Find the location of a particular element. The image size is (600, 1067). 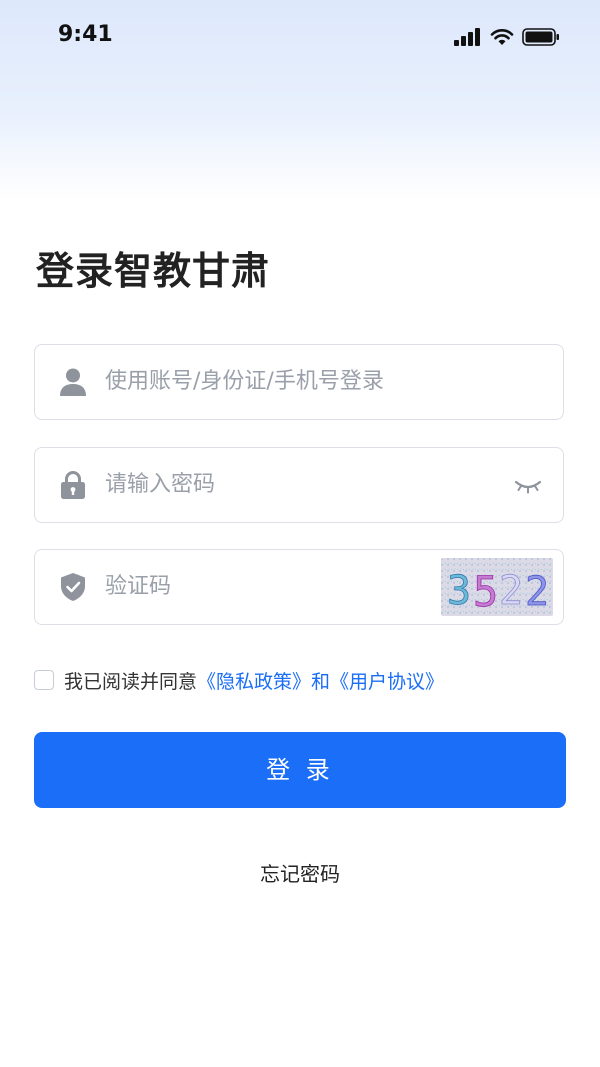

password-input: 请输入密码 is located at coordinates (160, 485).